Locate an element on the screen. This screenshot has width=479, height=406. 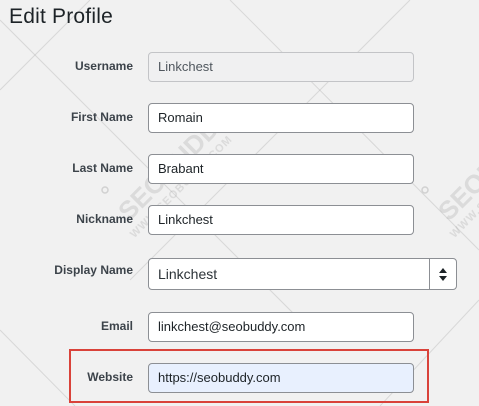
up-down-arrows-icon is located at coordinates (442, 274).